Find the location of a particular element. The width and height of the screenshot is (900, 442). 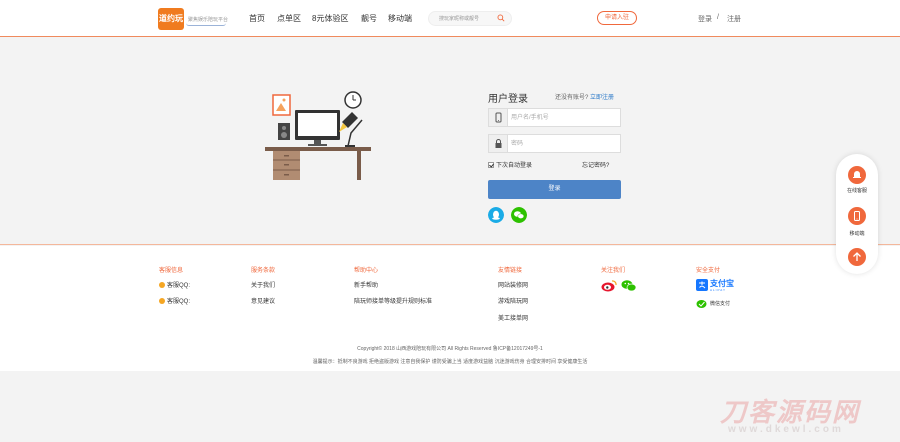

weibo-icon is located at coordinates (609, 285).